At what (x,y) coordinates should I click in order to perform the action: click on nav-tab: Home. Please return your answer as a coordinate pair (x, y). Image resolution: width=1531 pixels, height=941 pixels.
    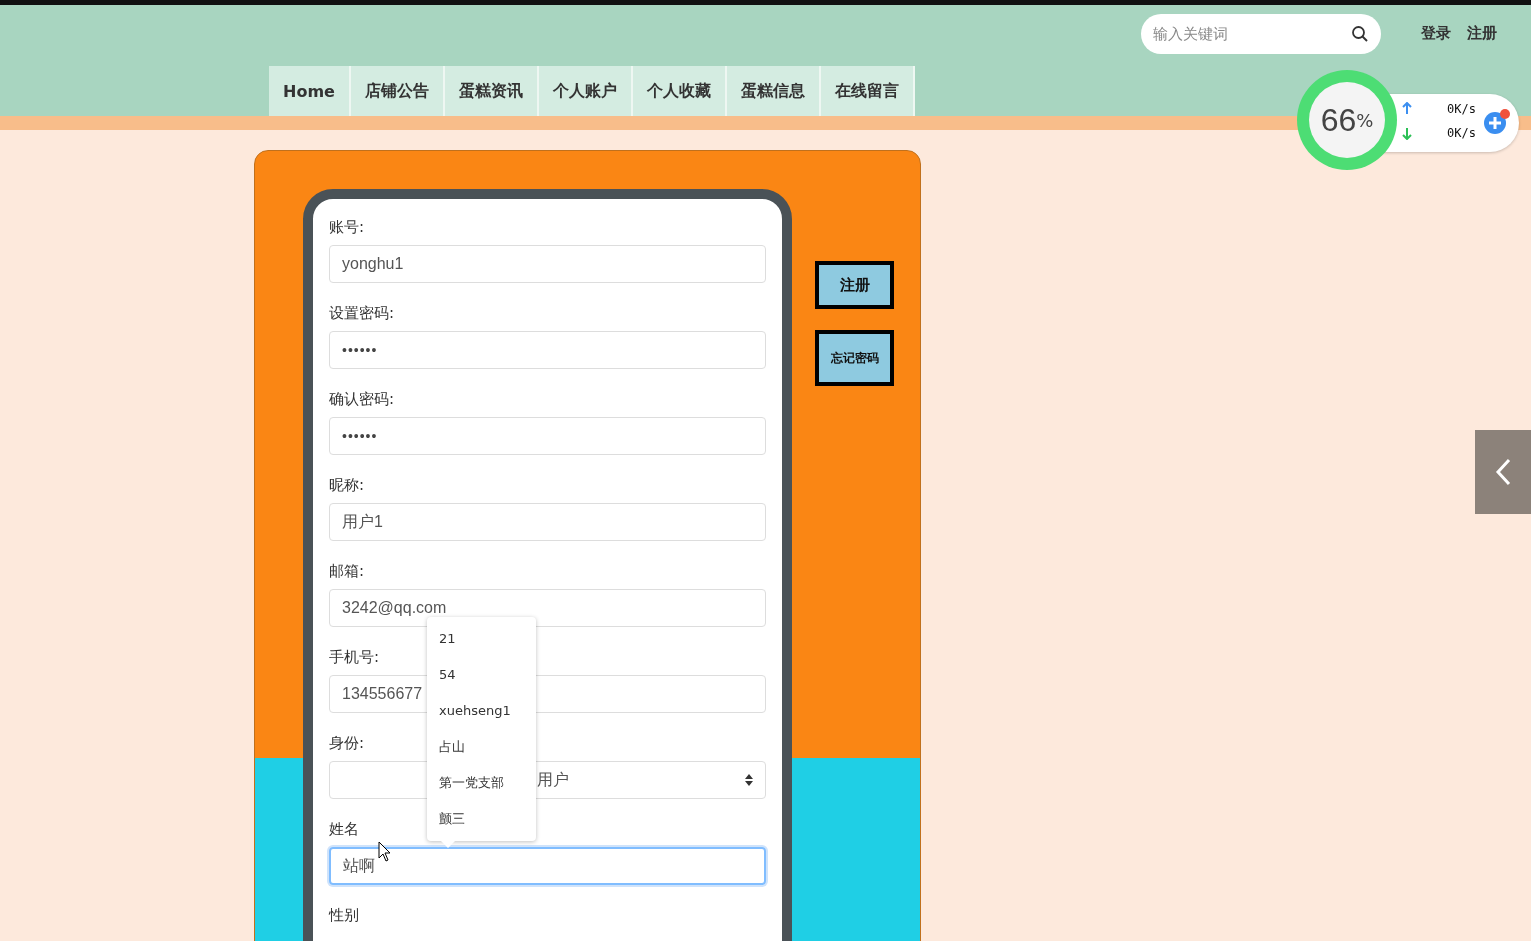
    Looking at the image, I should click on (310, 91).